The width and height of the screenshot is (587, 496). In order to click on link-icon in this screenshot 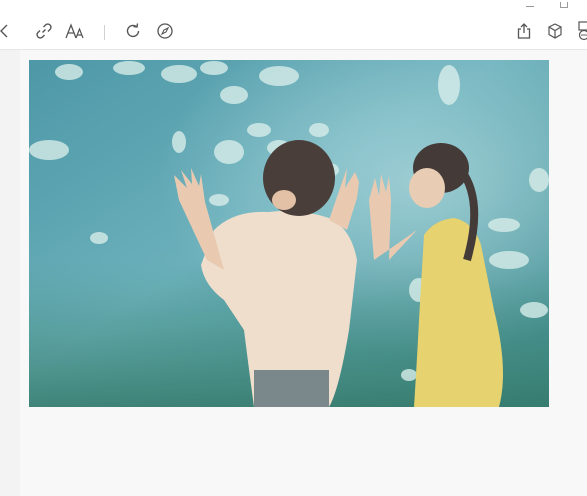, I will do `click(44, 31)`.